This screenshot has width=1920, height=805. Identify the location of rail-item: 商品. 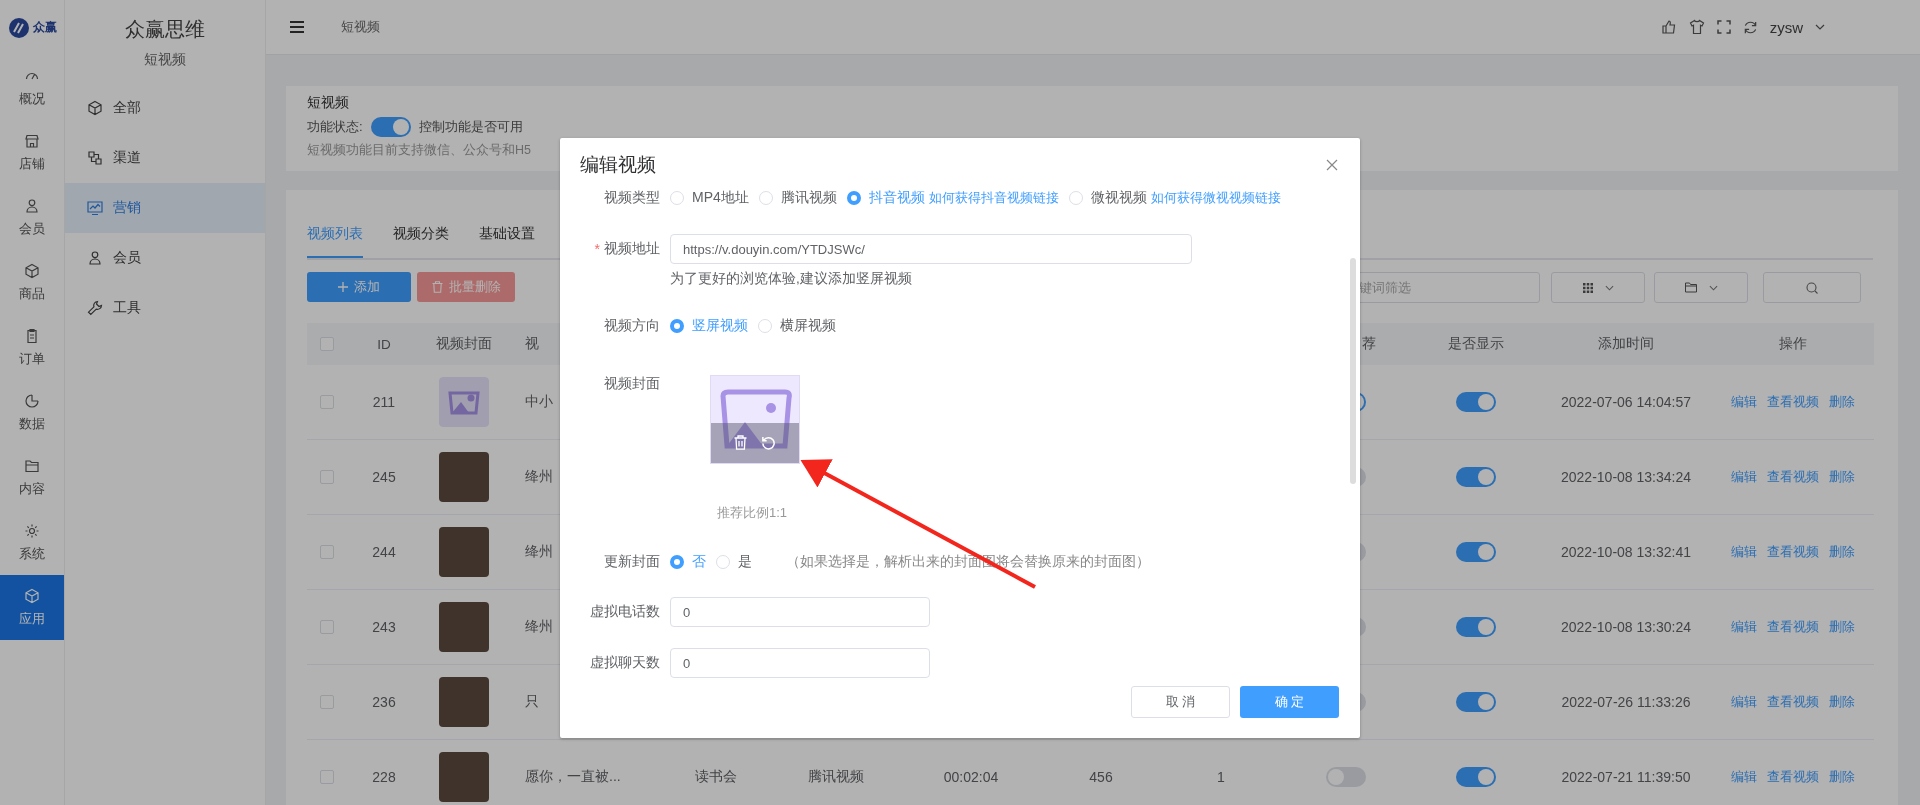
(32, 282).